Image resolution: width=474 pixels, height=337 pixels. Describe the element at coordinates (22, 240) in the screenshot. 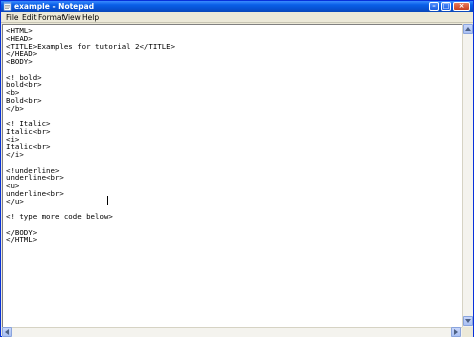

I see `editor-line: </HTML>` at that location.